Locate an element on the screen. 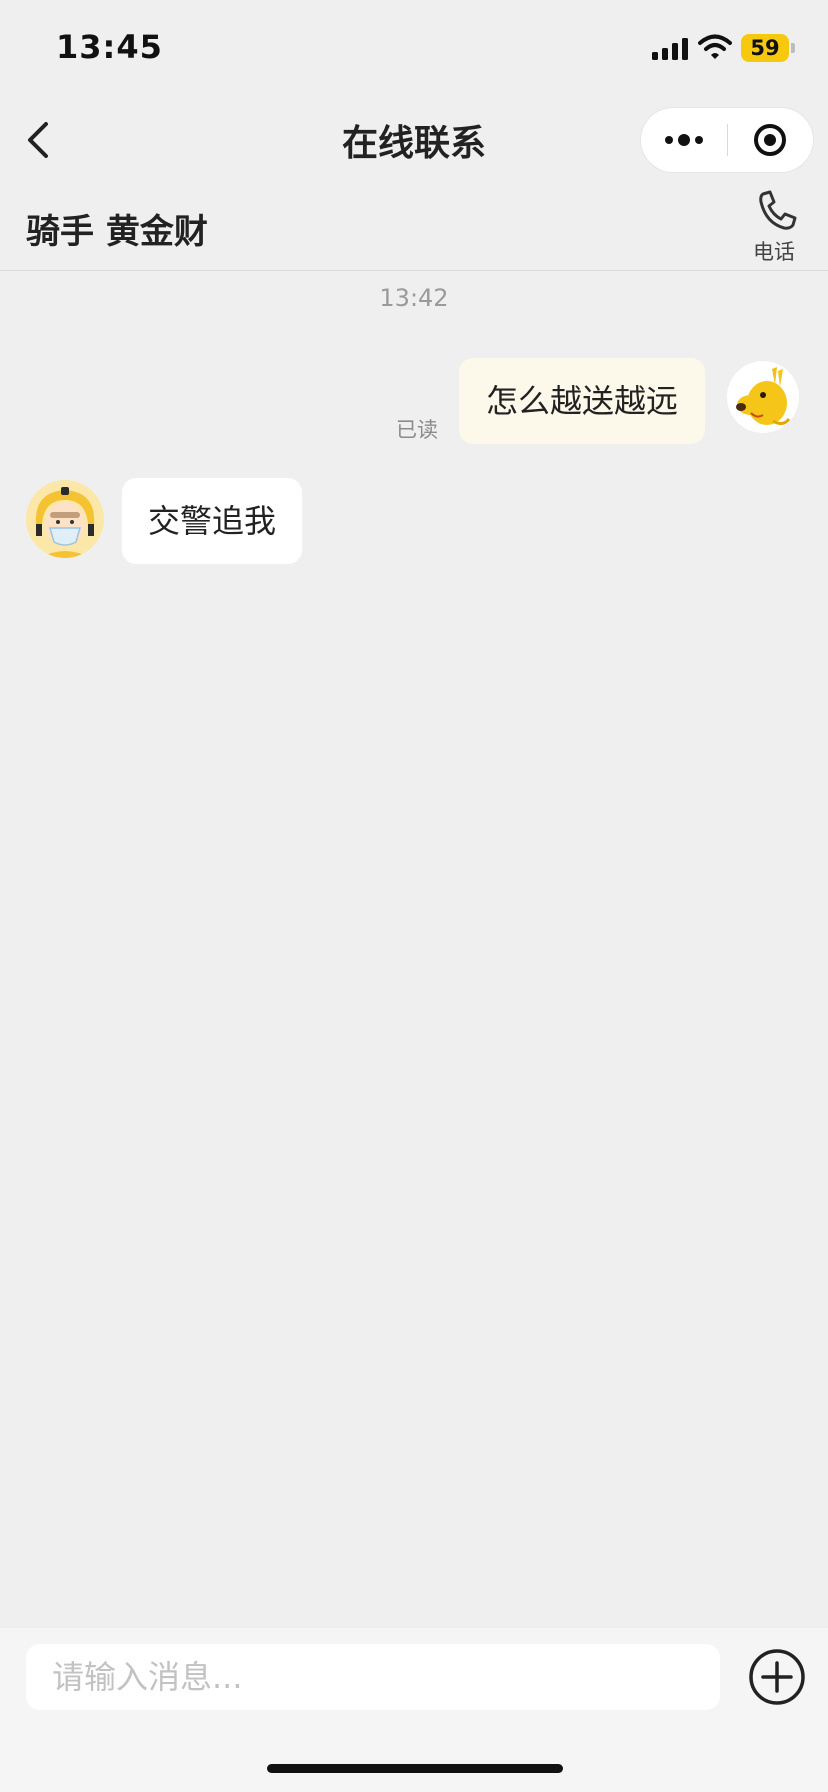 This screenshot has height=1792, width=828. more-dots-icon is located at coordinates (684, 140).